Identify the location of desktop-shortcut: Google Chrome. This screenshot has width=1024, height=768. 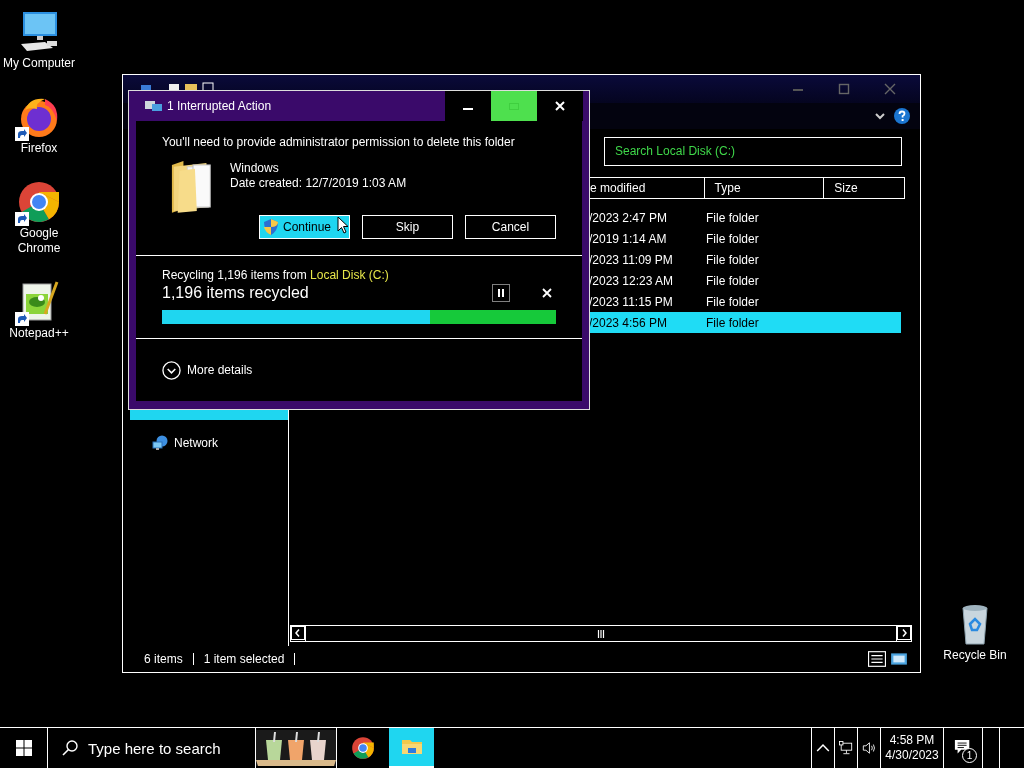
(39, 217).